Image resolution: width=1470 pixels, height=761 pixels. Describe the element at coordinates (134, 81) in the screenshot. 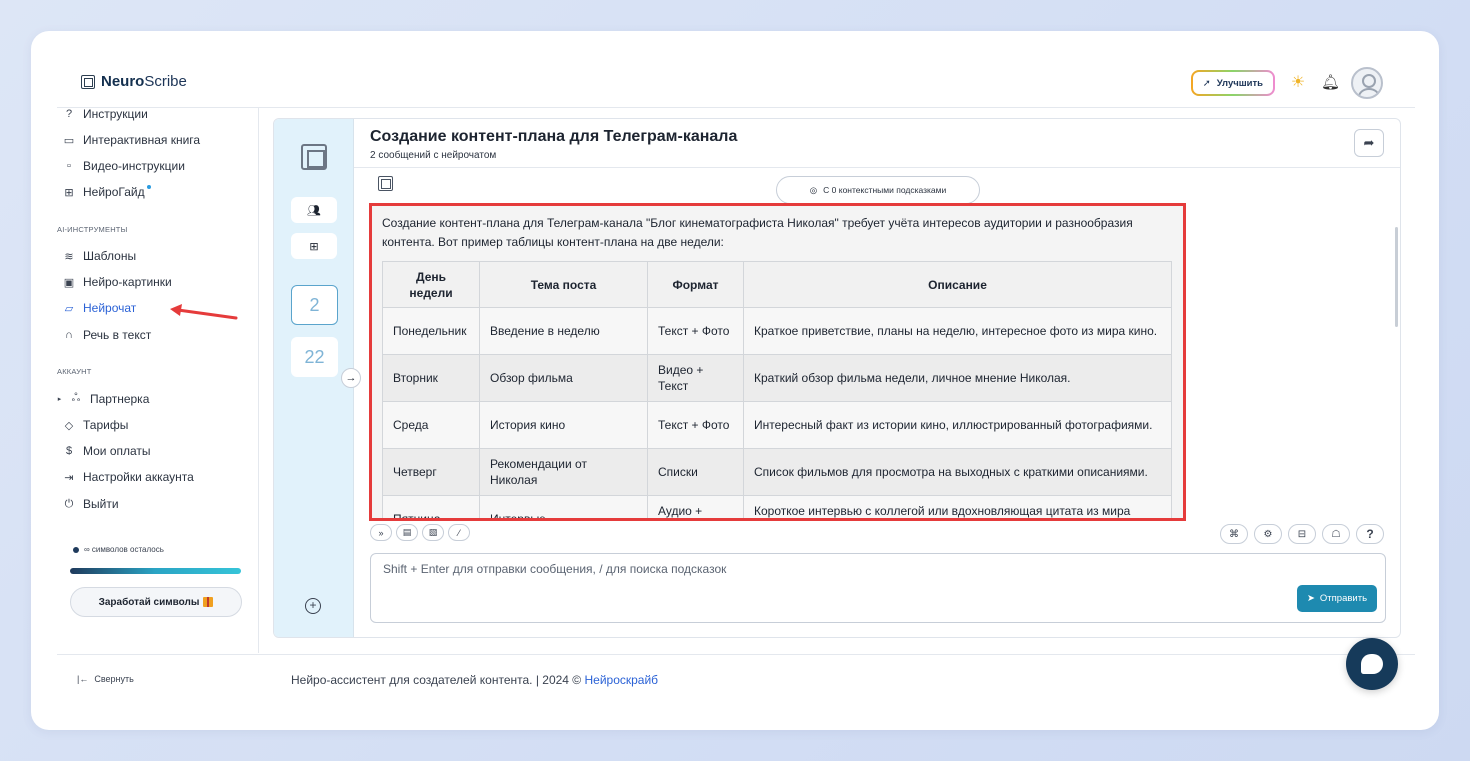

I see `logo: NeuroScribe` at that location.